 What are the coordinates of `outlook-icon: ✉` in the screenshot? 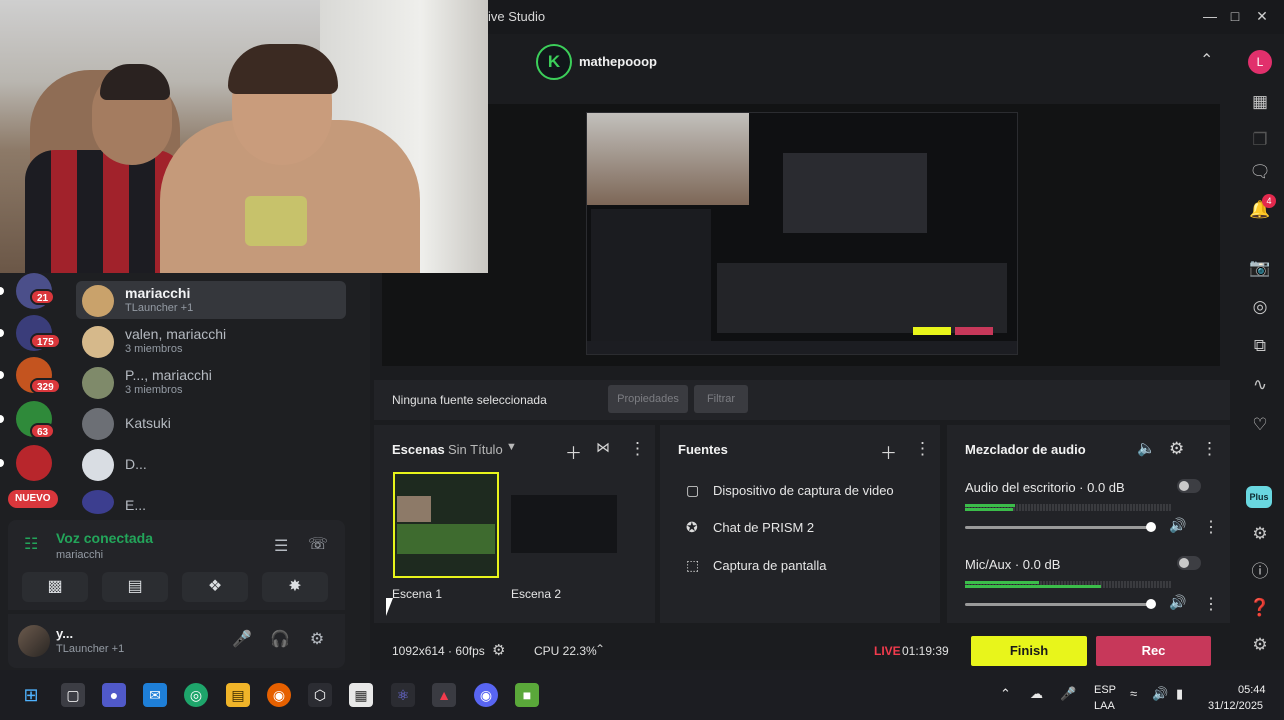 It's located at (155, 695).